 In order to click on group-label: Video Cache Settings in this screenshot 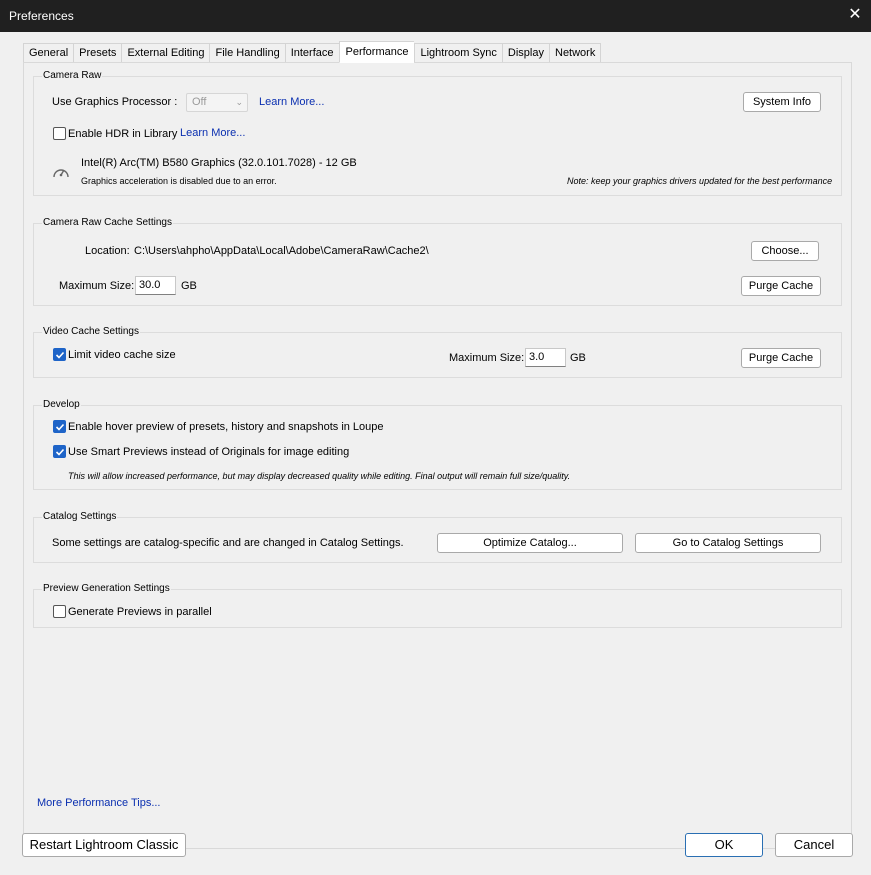, I will do `click(91, 332)`.